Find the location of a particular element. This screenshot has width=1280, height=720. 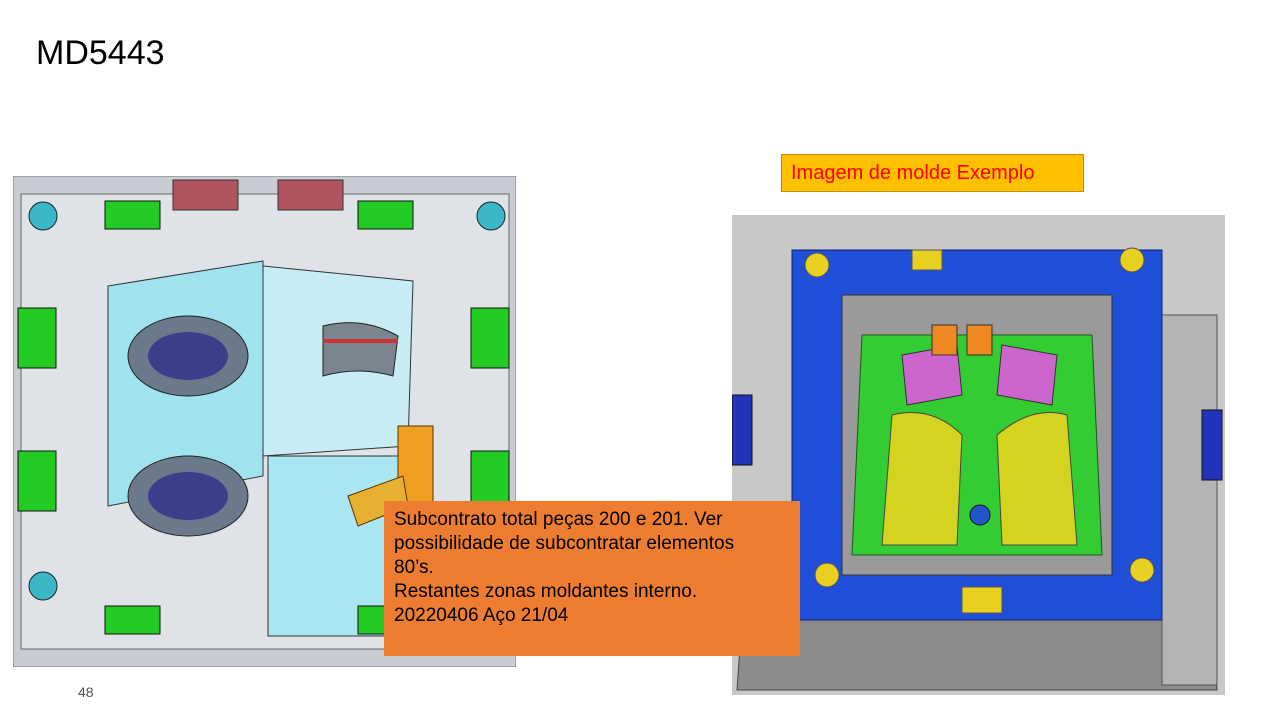

note-line: 20220406 Aço 21/04 is located at coordinates (481, 615).